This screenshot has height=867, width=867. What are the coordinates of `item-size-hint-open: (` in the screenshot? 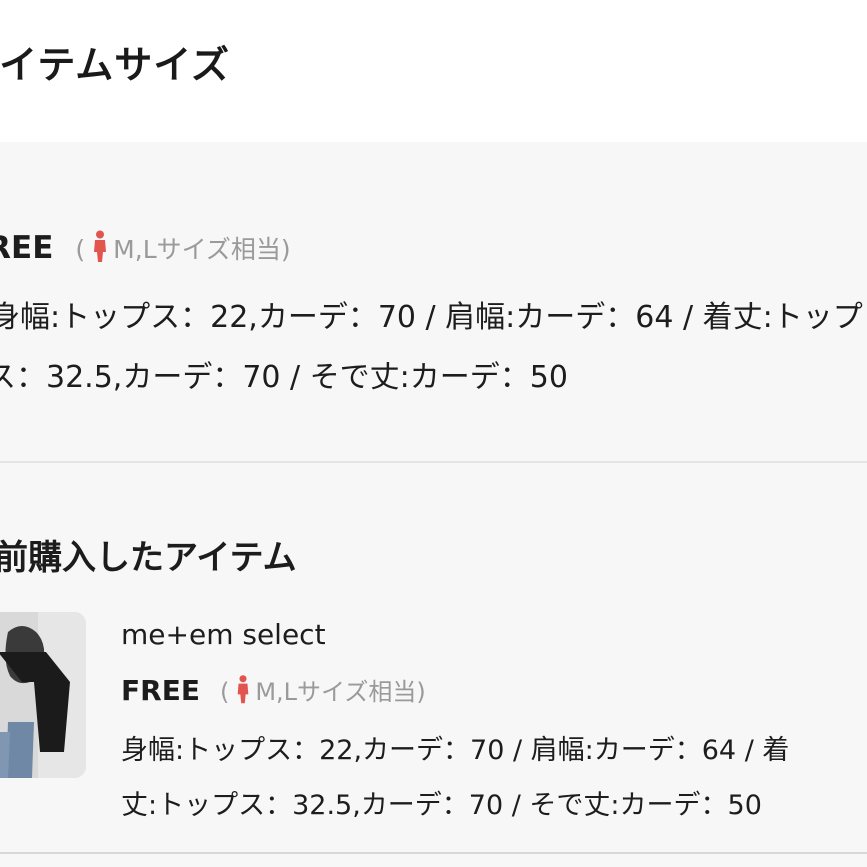 It's located at (224, 692).